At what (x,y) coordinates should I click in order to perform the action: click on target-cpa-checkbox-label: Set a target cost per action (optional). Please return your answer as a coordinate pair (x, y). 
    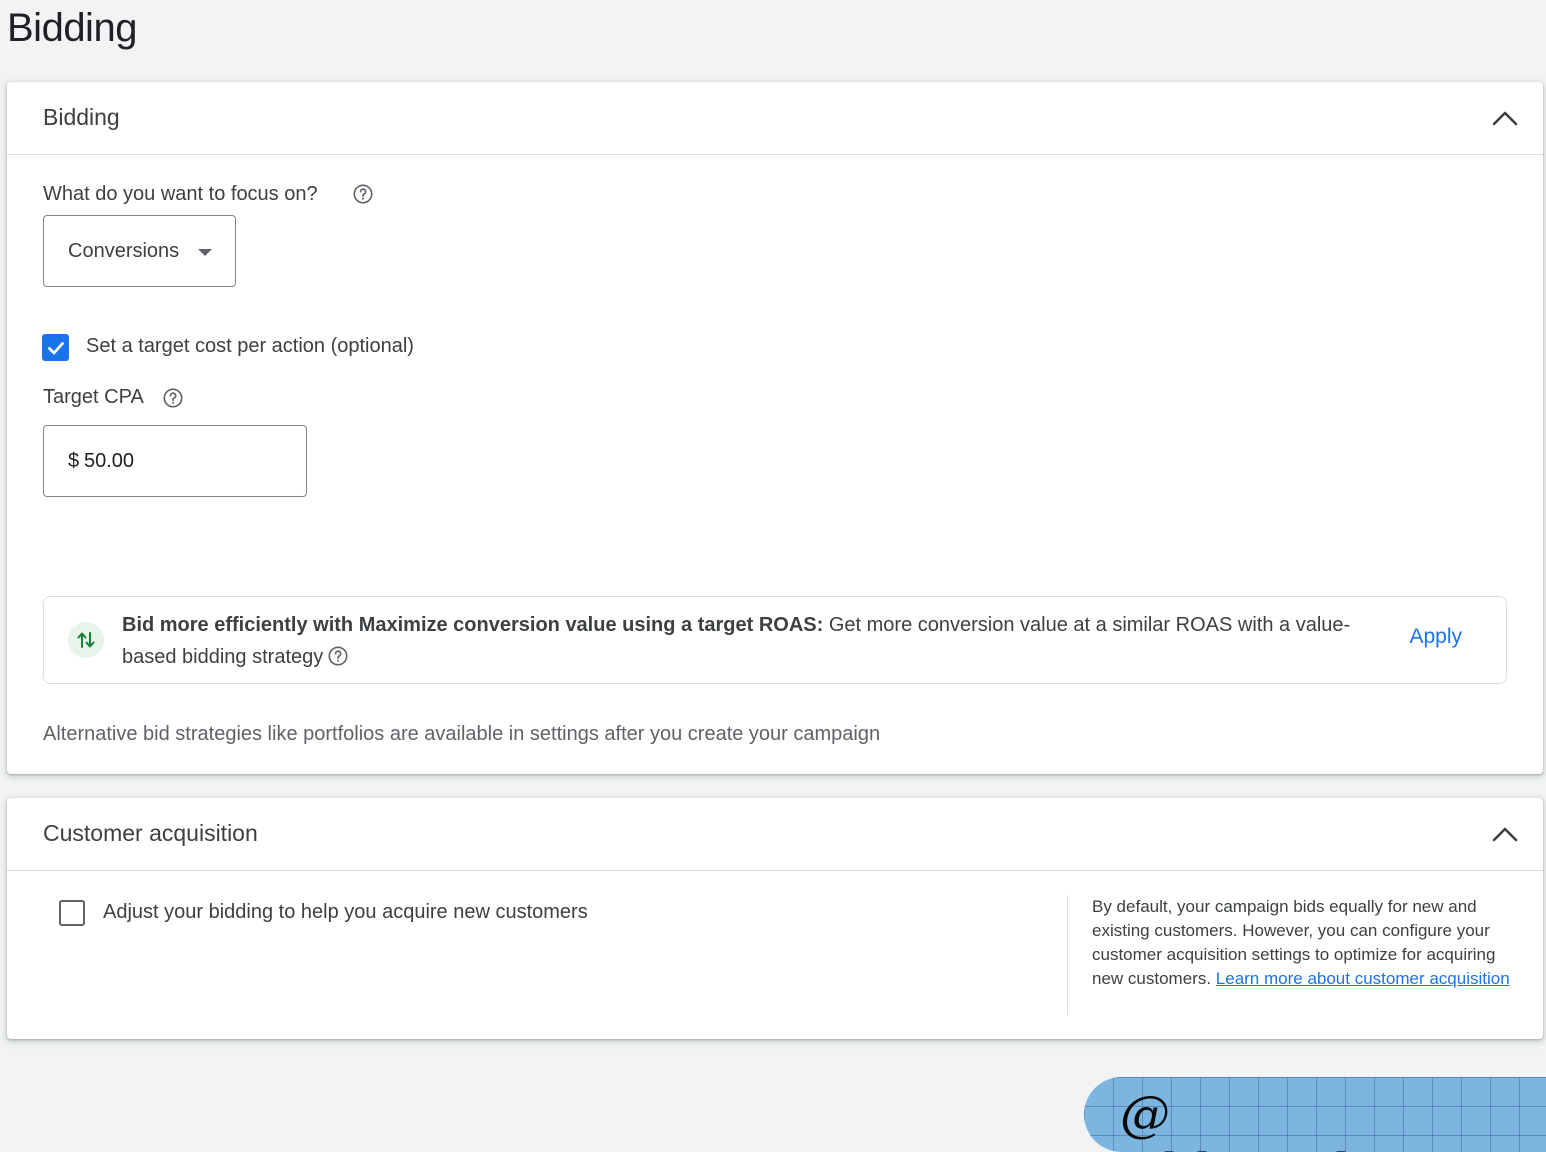
    Looking at the image, I should click on (250, 346).